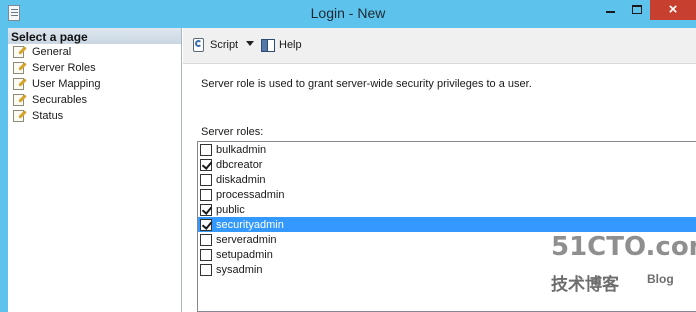  What do you see at coordinates (623, 247) in the screenshot?
I see `watermark-logo: 51CTO.com` at bounding box center [623, 247].